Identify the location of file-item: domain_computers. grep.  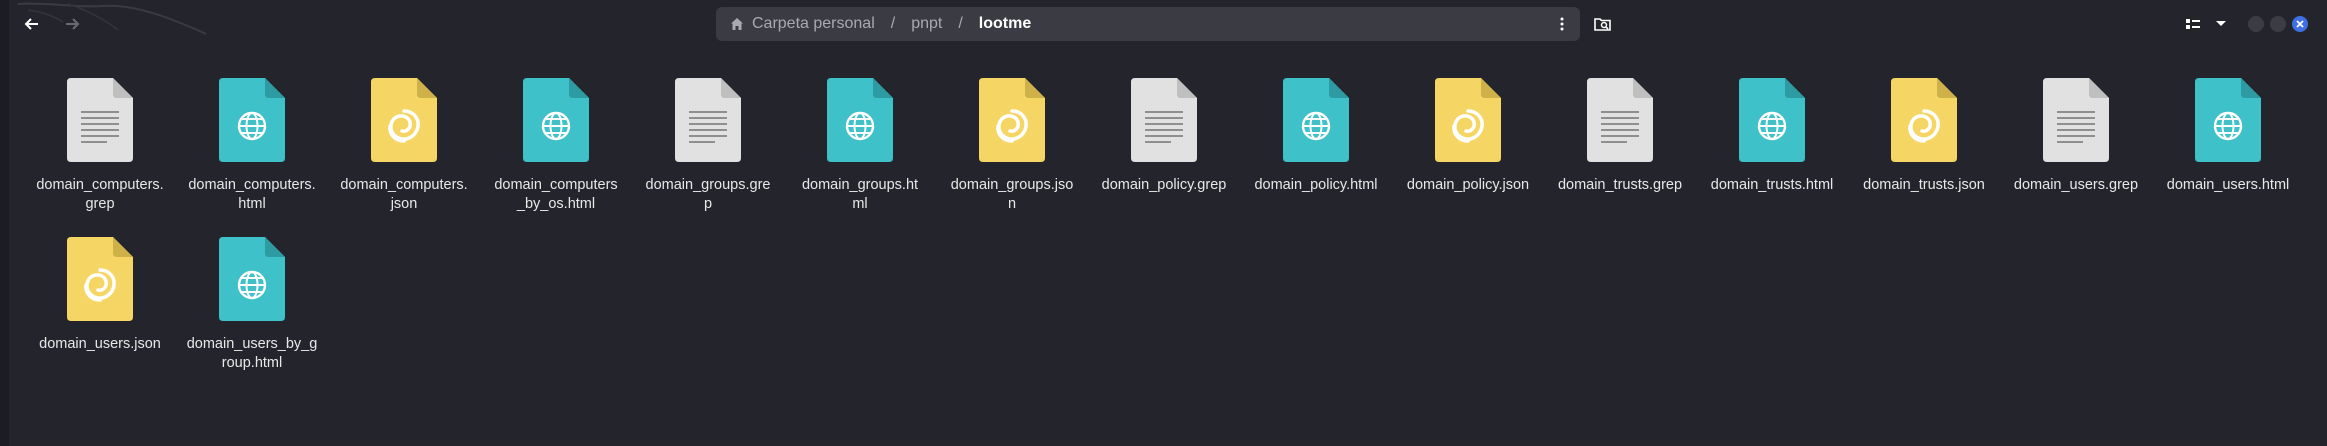
(100, 146).